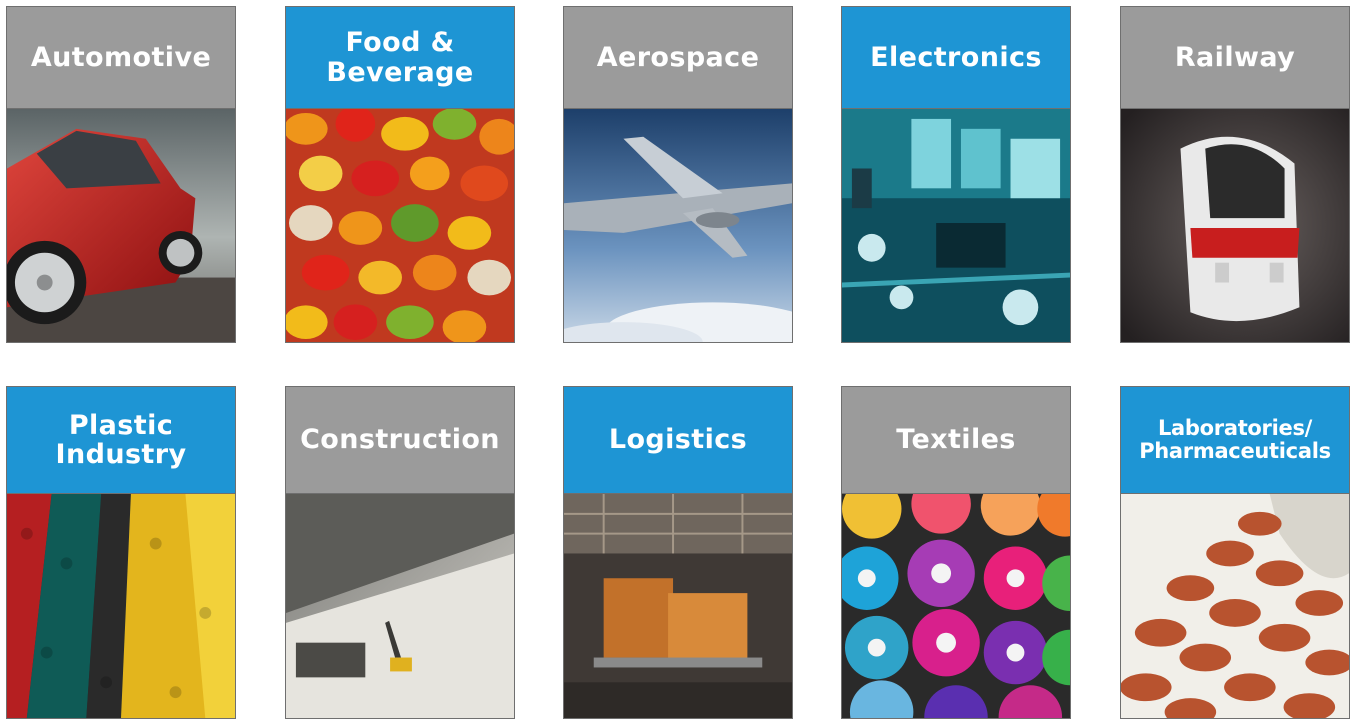 The image size is (1351, 719). Describe the element at coordinates (400, 606) in the screenshot. I see `excavator-quarry-photo-icon` at that location.